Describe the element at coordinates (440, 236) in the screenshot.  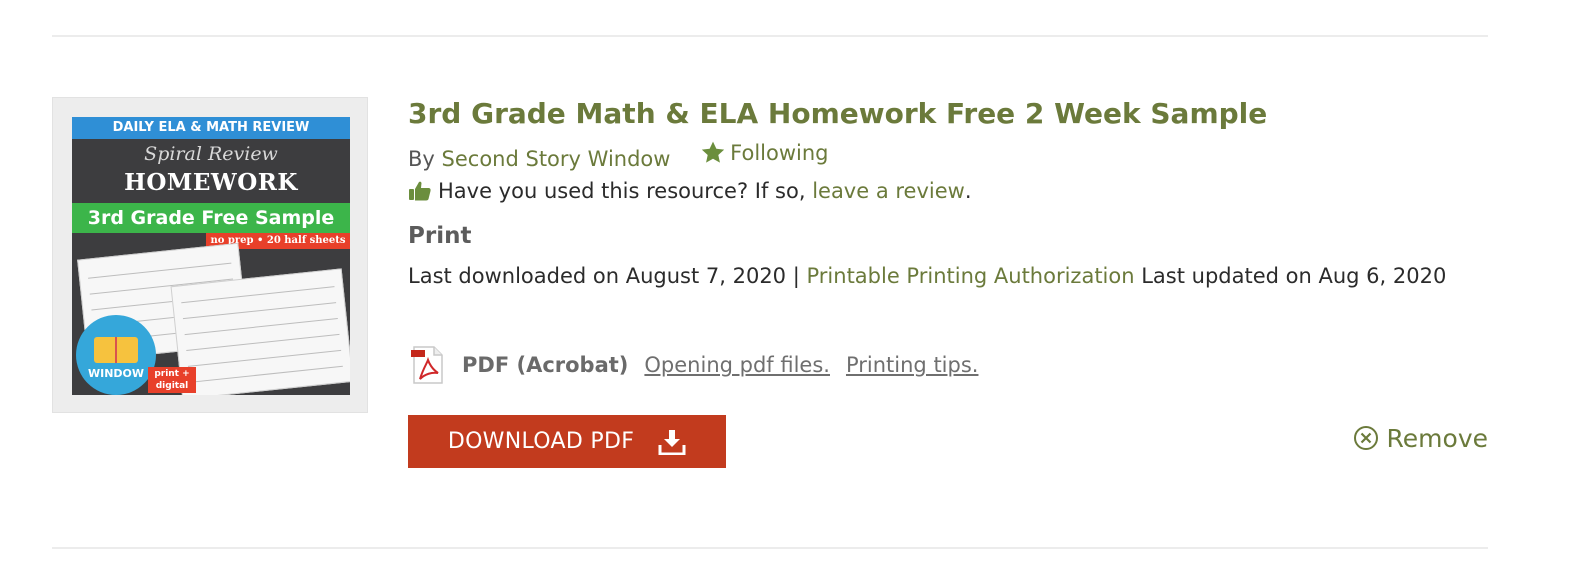
I see `print-section-heading: Print` at that location.